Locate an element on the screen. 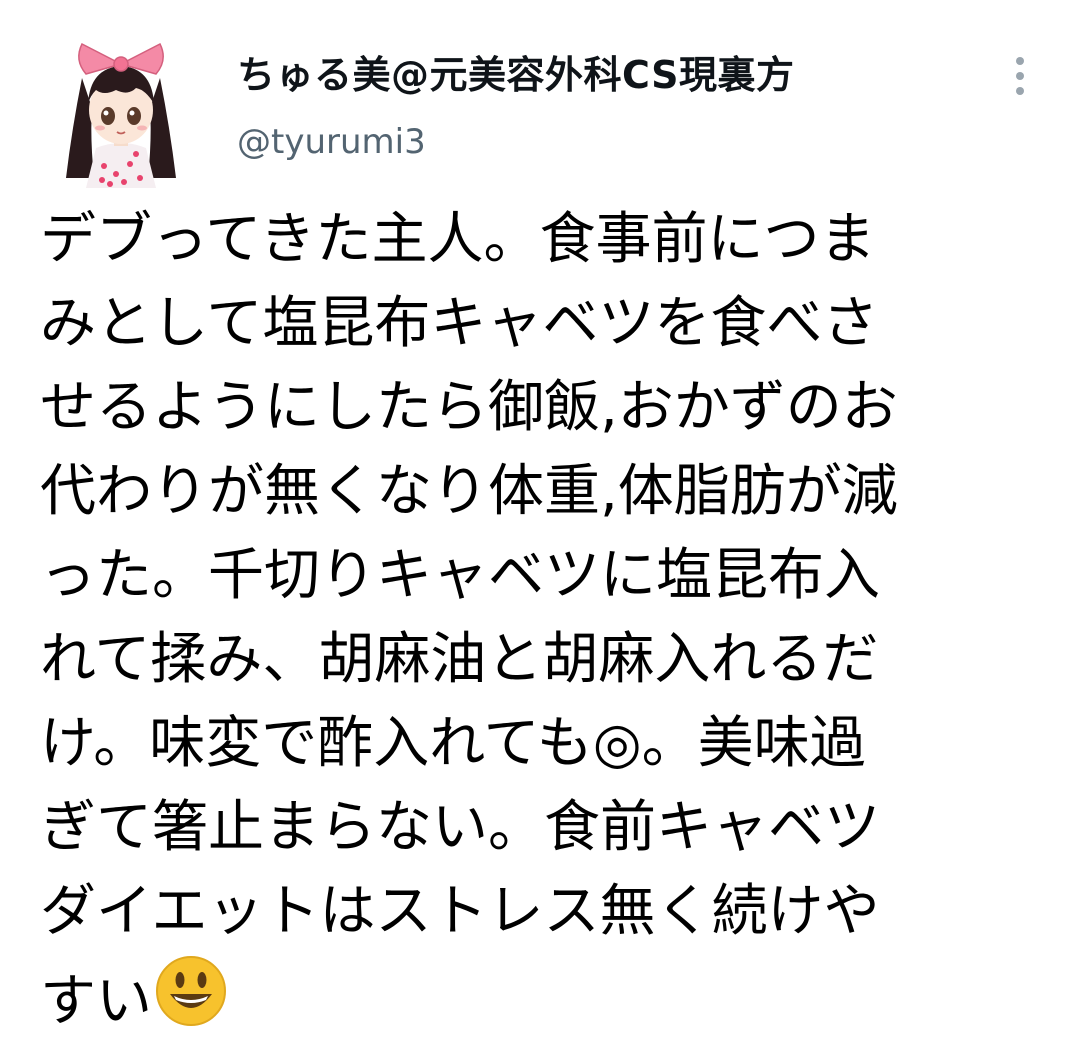 This screenshot has width=1080, height=1057. tweet-line: れて揉み、胡麻油と胡麻入れるだ is located at coordinates (459, 659).